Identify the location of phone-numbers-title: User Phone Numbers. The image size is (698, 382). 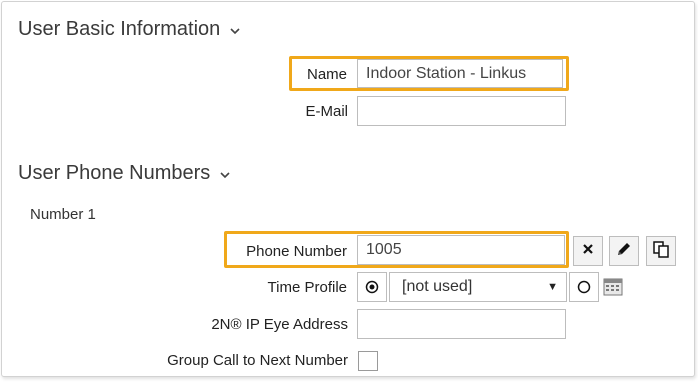
(114, 173).